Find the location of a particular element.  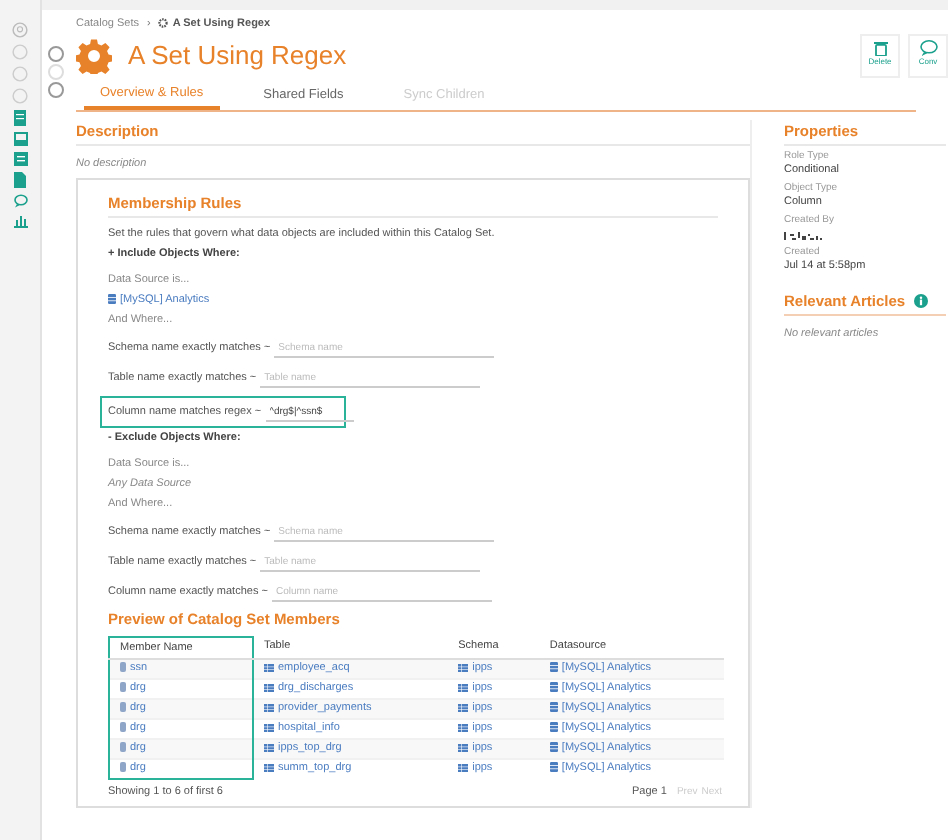

inbox-icon is located at coordinates (20, 139).